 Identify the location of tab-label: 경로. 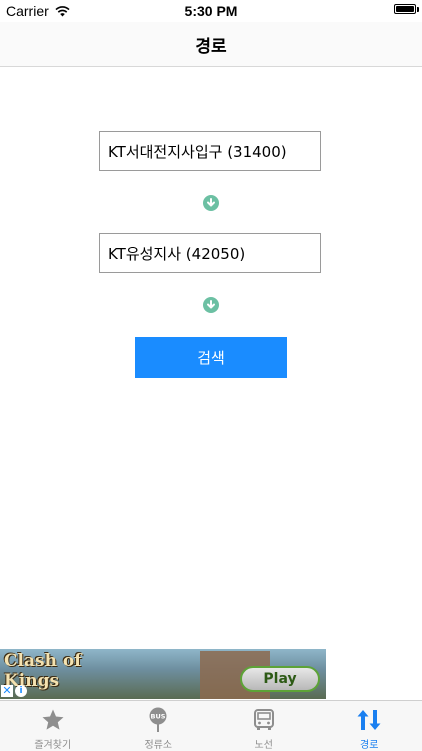
(369, 743).